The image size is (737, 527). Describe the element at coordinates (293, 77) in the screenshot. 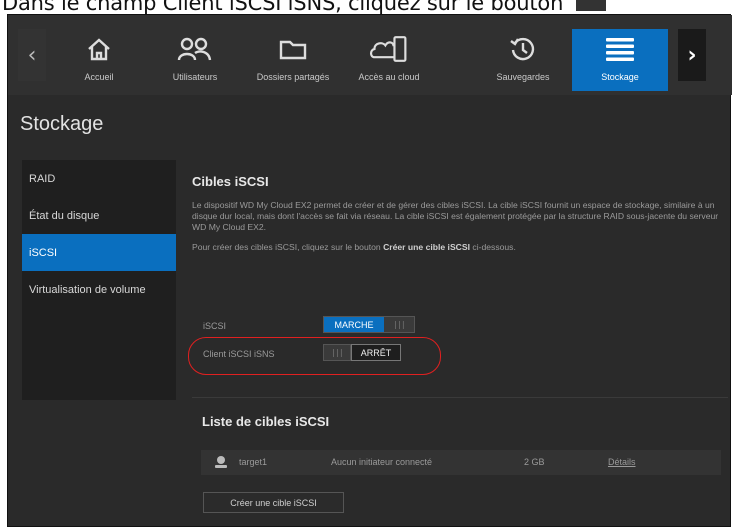

I see `nav-label: Dossiers partagés` at that location.